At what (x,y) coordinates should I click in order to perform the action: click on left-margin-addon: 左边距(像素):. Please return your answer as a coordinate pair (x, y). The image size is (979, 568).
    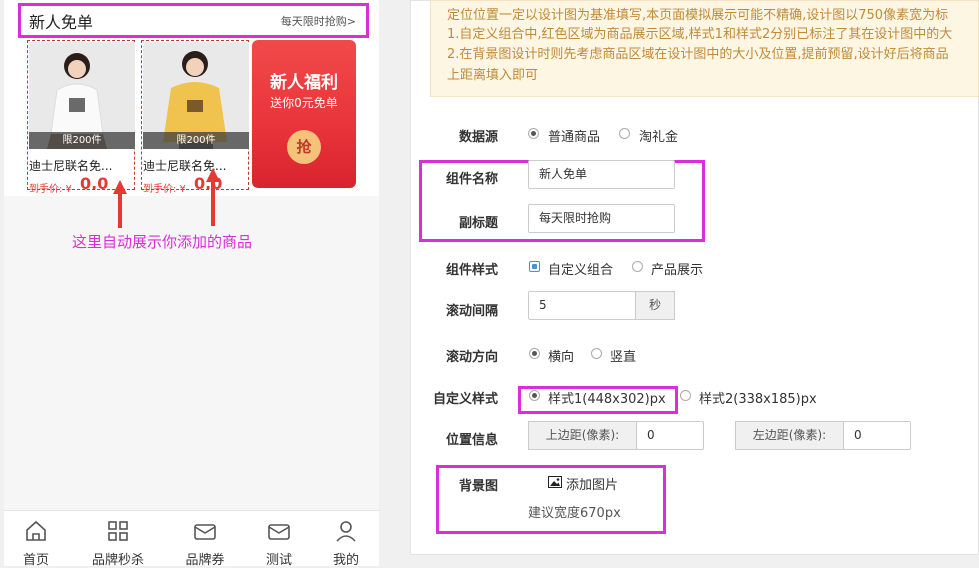
    Looking at the image, I should click on (789, 435).